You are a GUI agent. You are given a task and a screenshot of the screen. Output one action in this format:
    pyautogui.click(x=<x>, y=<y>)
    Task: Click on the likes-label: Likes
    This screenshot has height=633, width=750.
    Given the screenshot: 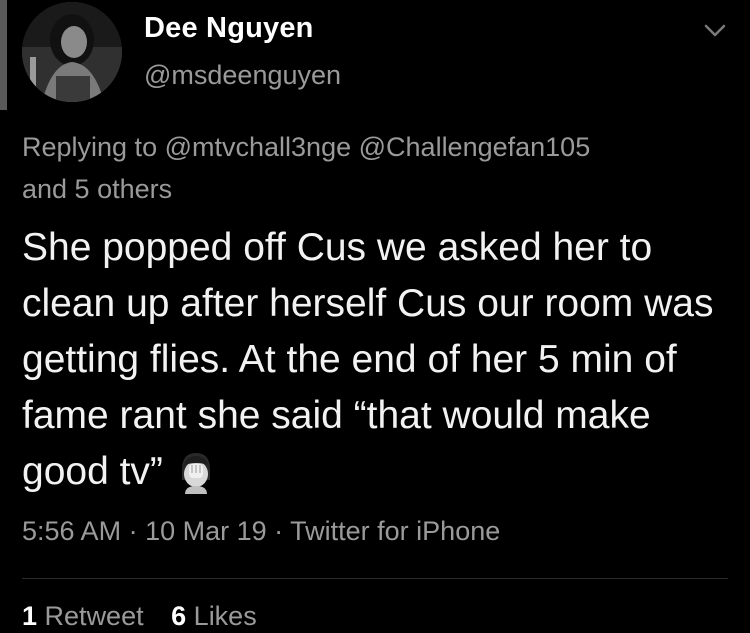 What is the action you would take?
    pyautogui.click(x=225, y=616)
    